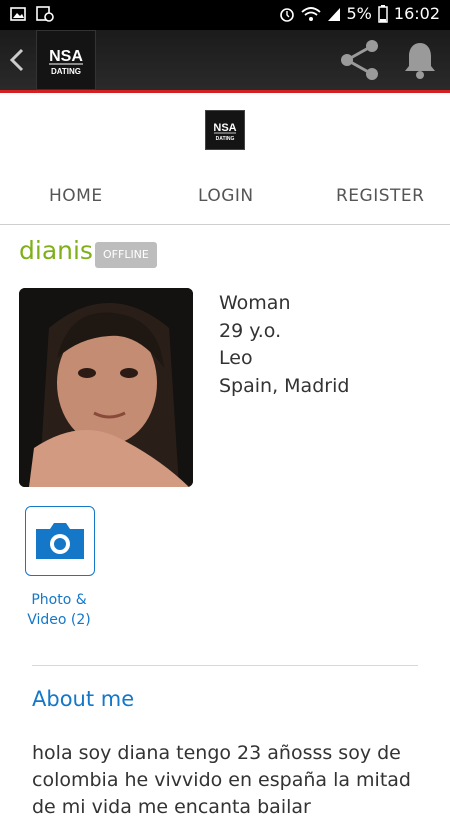 The height and width of the screenshot is (821, 450). I want to click on status-bar: 5% 16:02, so click(225, 15).